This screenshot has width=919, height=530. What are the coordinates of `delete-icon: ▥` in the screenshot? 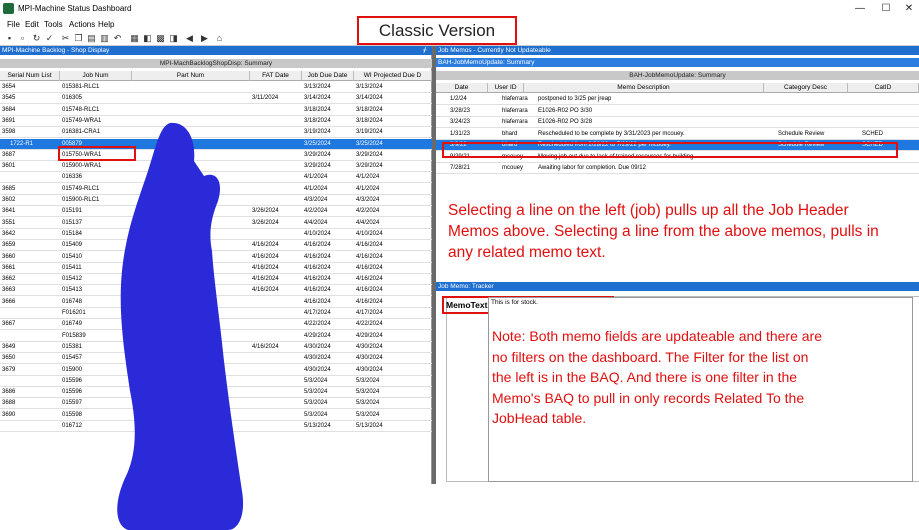 It's located at (104, 38).